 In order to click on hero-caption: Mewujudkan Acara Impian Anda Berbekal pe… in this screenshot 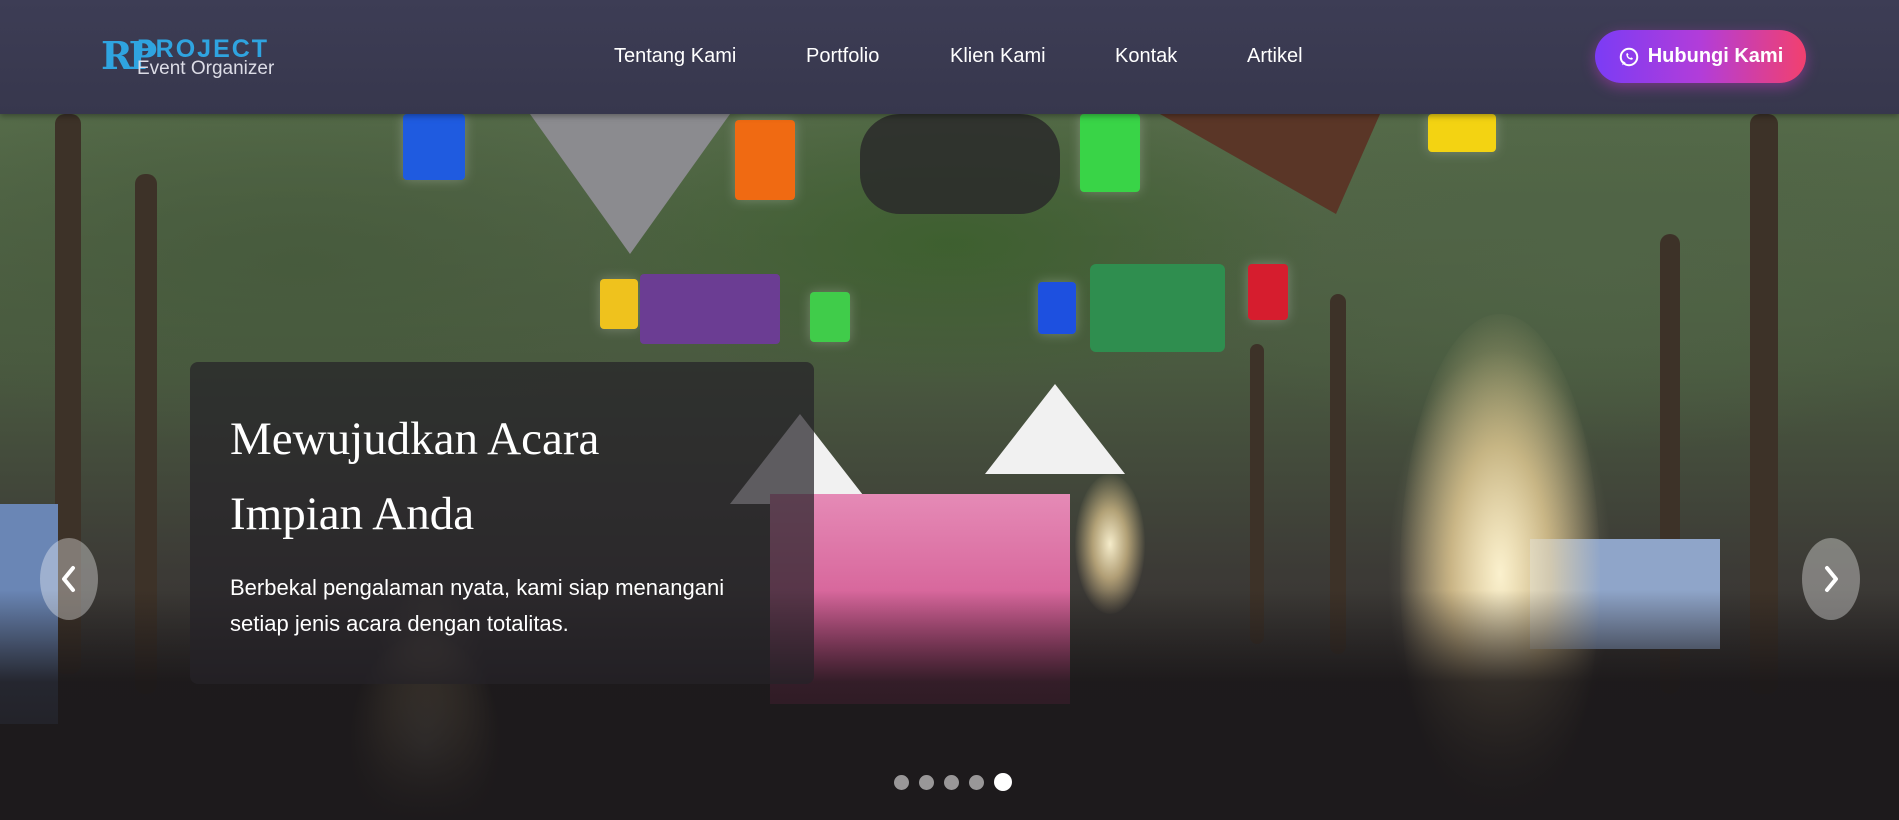, I will do `click(502, 523)`.